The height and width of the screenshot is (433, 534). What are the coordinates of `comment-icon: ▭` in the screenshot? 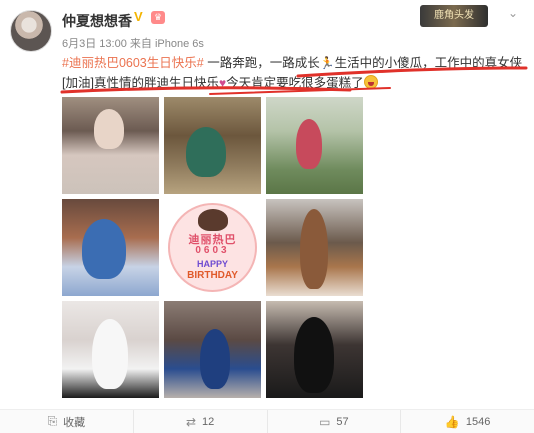 It's located at (325, 421).